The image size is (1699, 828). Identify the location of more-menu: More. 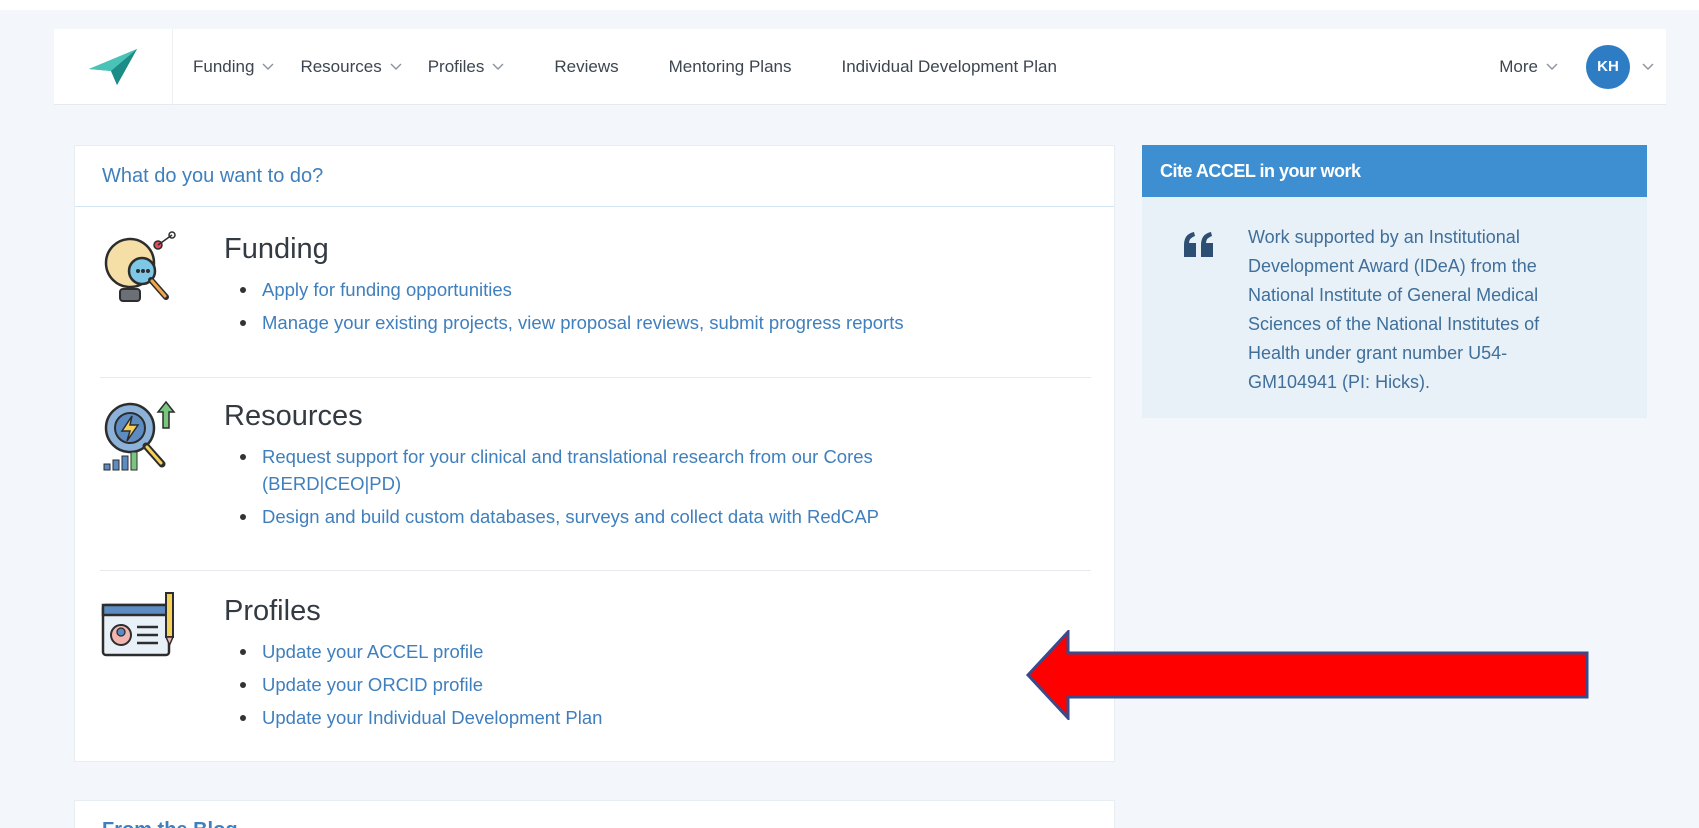
(1528, 67).